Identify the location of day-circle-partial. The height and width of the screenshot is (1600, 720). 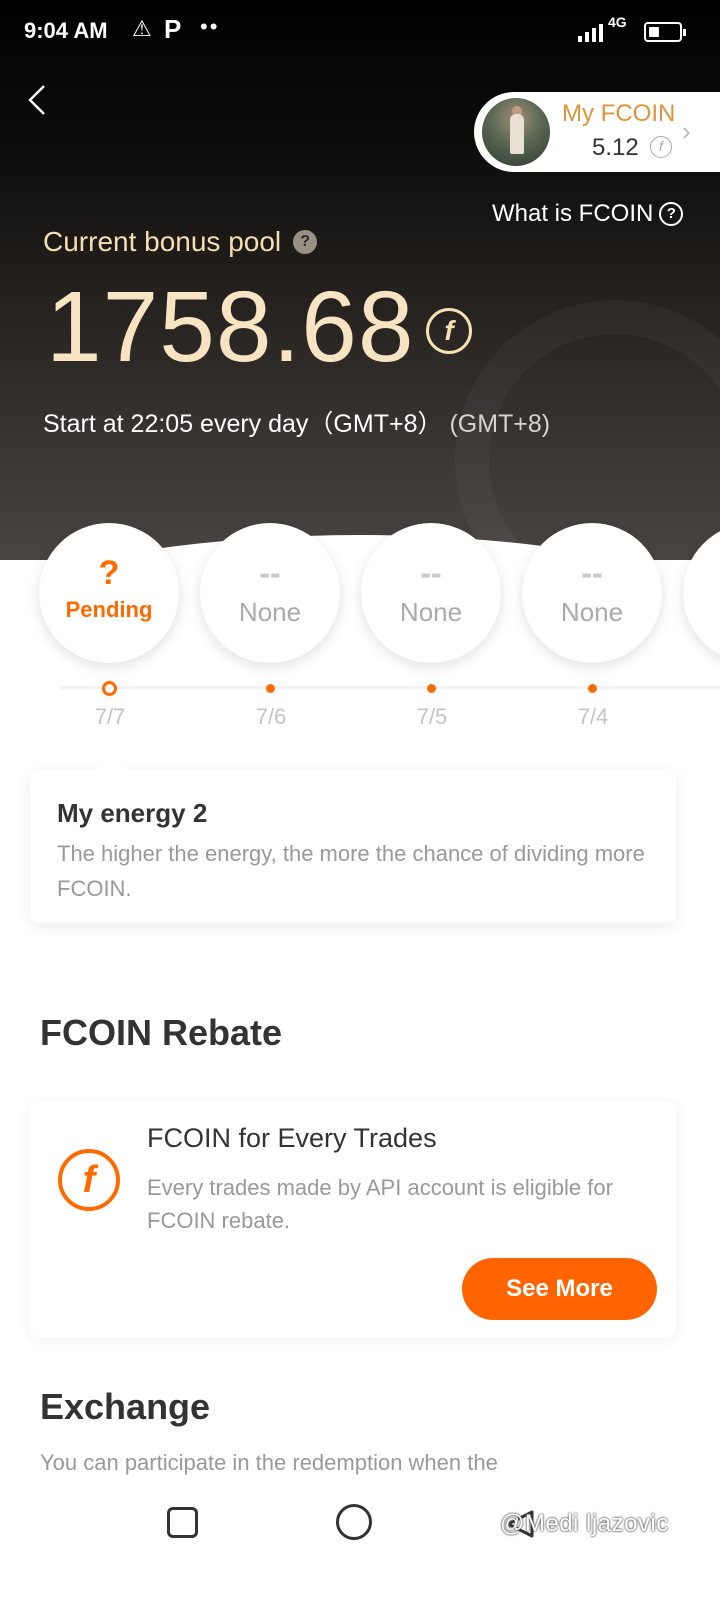
(701, 593).